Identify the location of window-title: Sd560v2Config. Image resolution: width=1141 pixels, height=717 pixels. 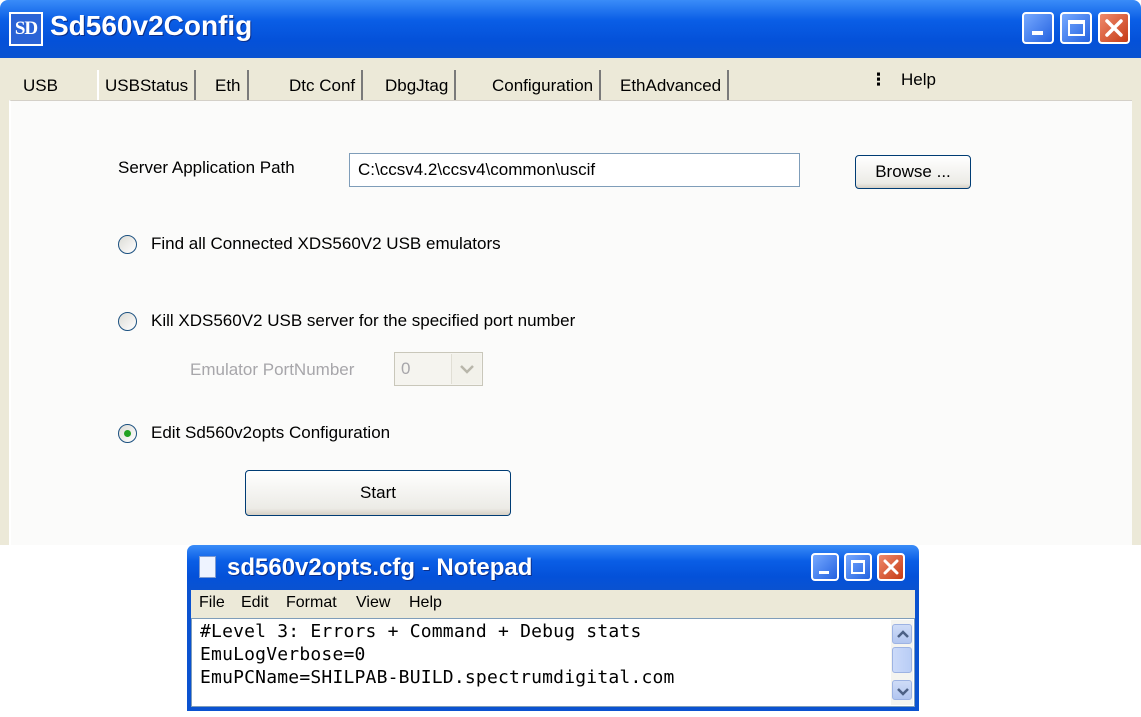
(151, 25).